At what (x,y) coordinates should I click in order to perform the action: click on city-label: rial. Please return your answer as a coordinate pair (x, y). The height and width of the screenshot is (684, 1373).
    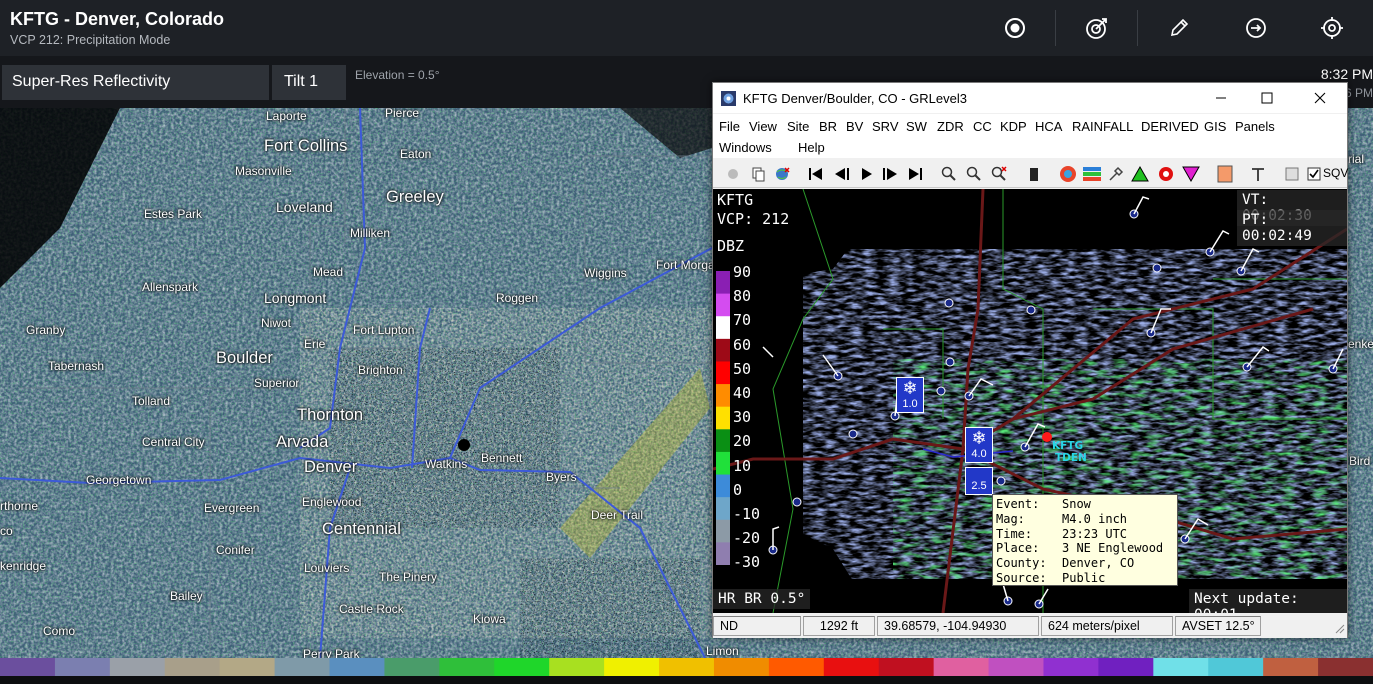
    Looking at the image, I should click on (1356, 159).